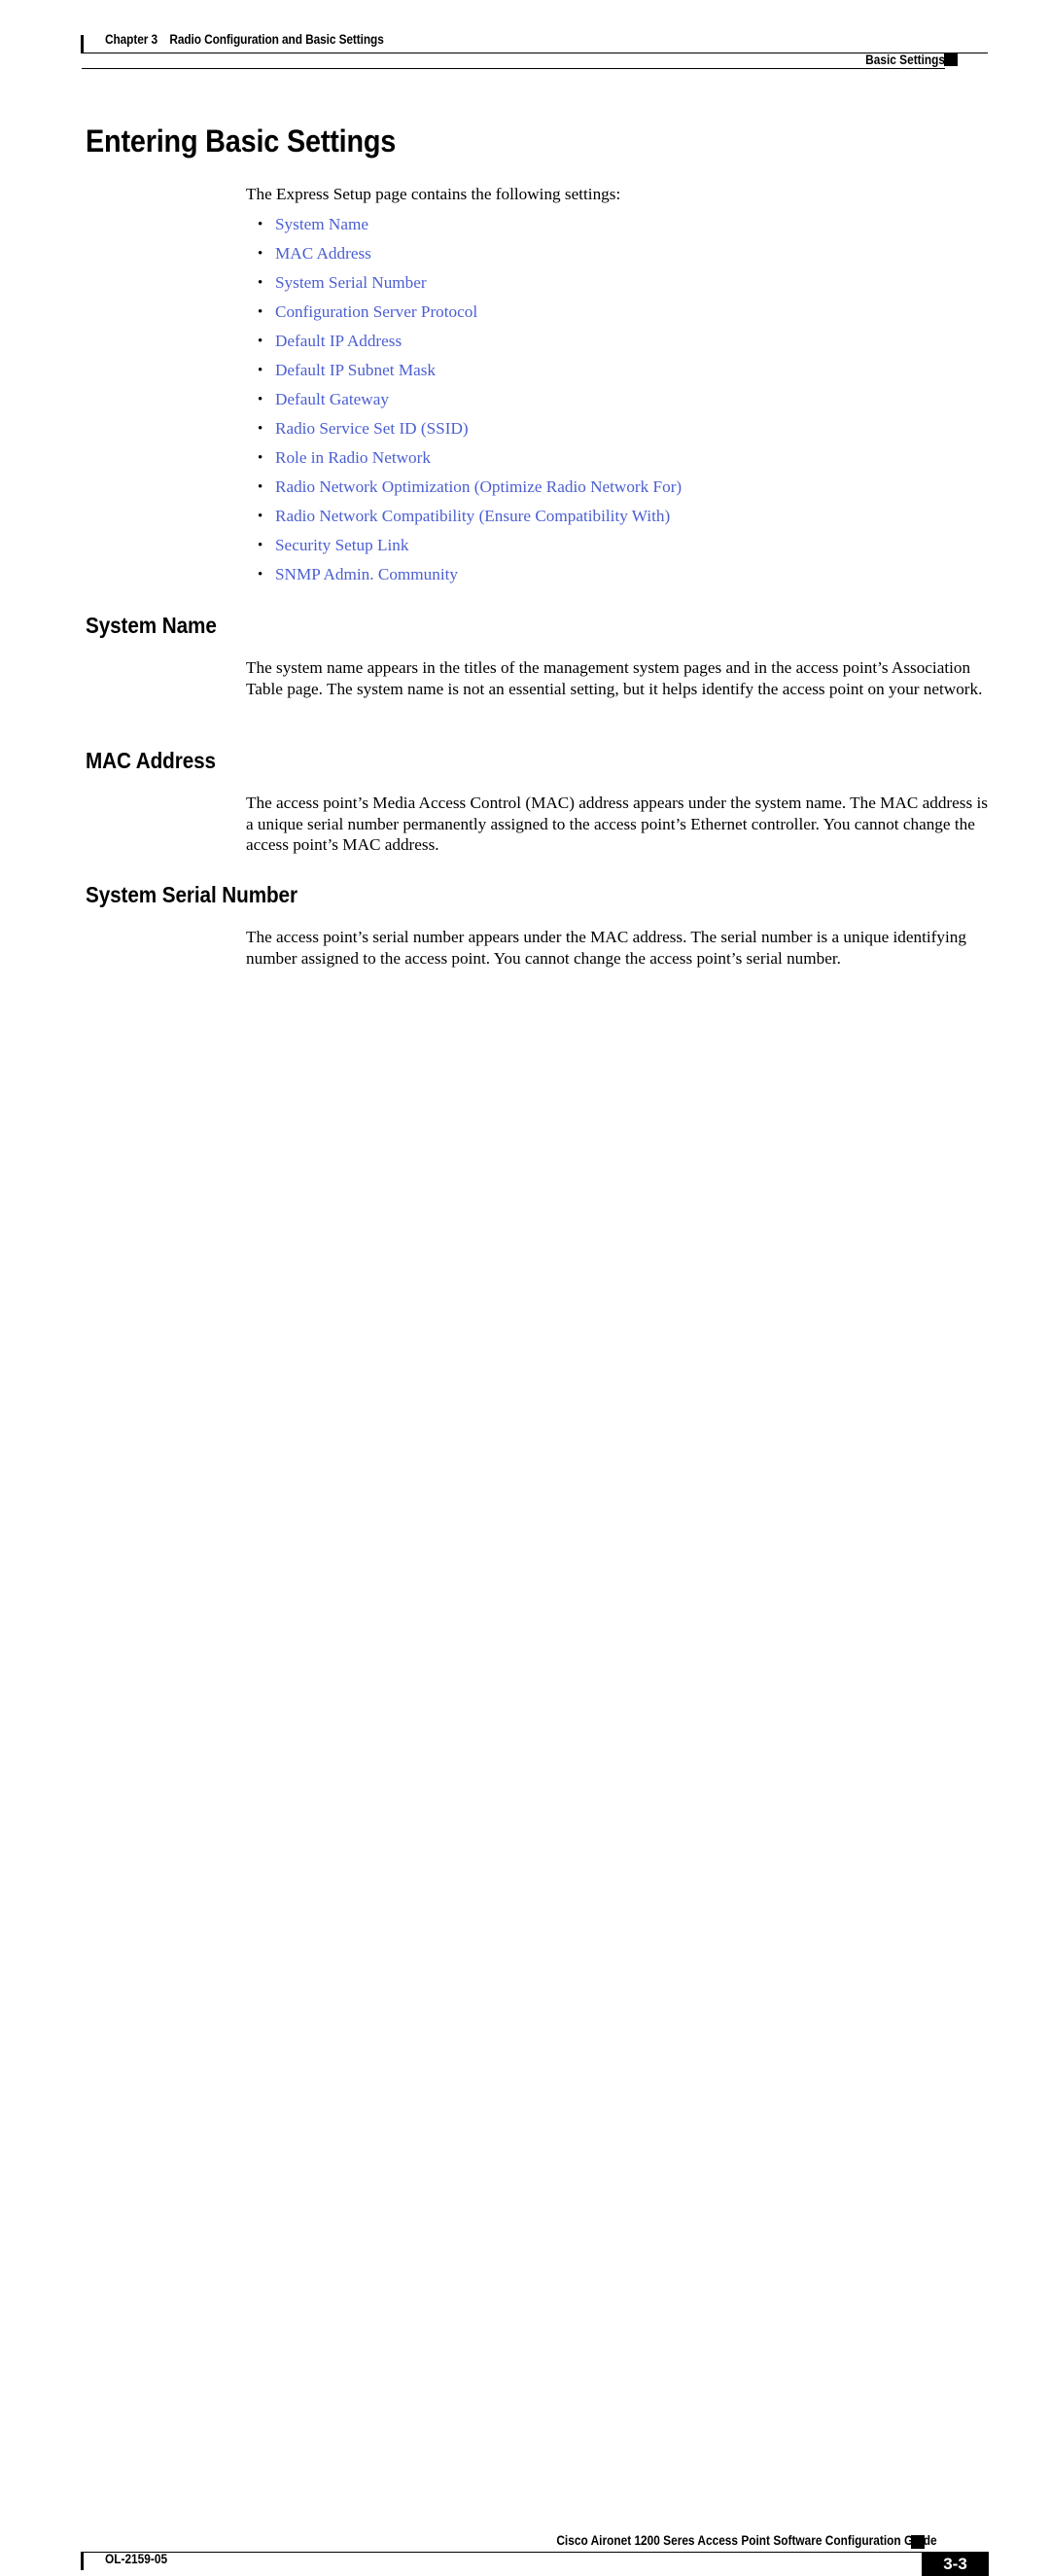  Describe the element at coordinates (617, 374) in the screenshot. I see `list-item: Default IP Subnet Mask` at that location.